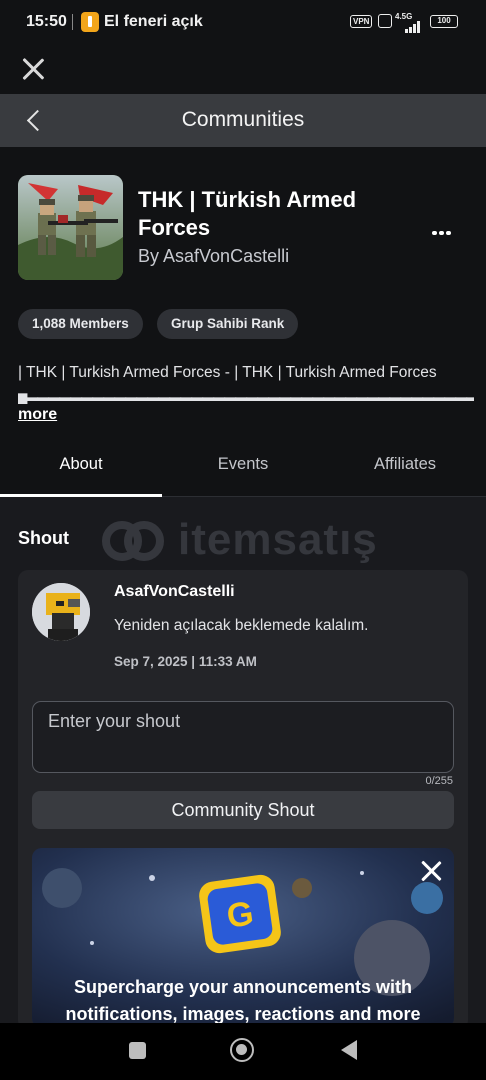  Describe the element at coordinates (137, 1050) in the screenshot. I see `recent-apps-icon` at that location.